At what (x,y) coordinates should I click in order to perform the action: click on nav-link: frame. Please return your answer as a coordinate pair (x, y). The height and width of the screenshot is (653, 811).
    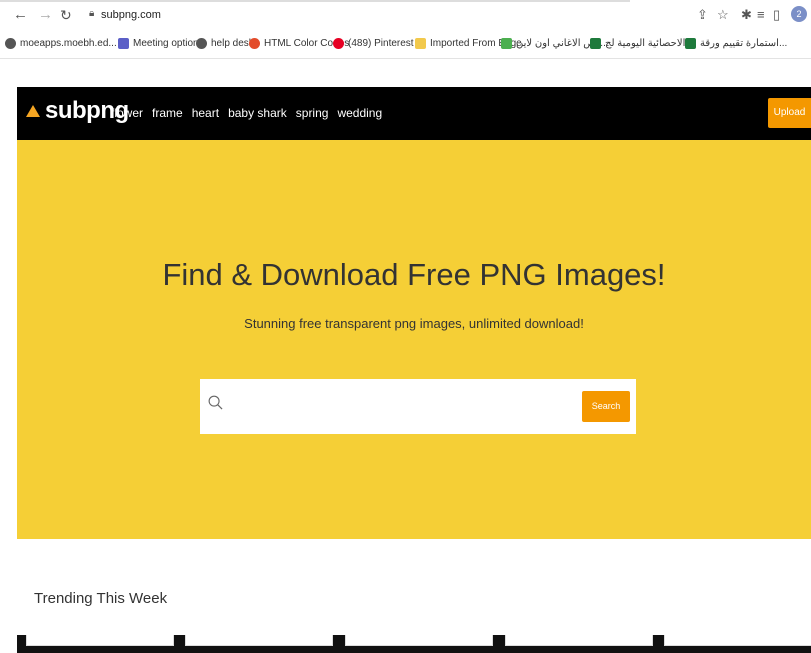
    Looking at the image, I should click on (167, 113).